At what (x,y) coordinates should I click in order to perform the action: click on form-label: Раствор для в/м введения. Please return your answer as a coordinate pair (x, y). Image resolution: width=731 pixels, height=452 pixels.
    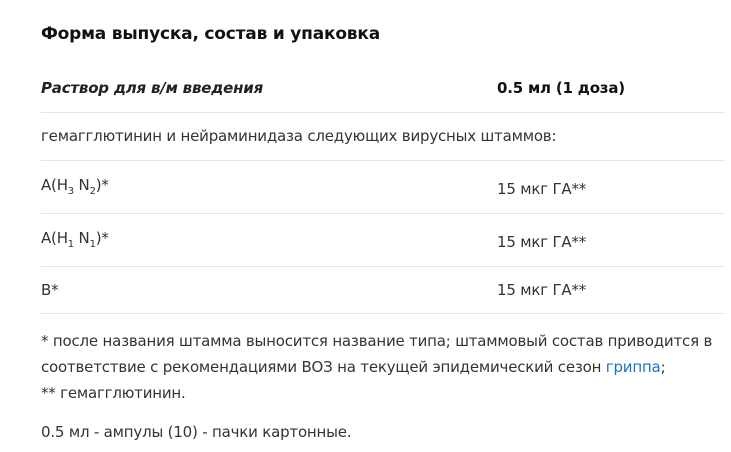
    Looking at the image, I should click on (152, 88).